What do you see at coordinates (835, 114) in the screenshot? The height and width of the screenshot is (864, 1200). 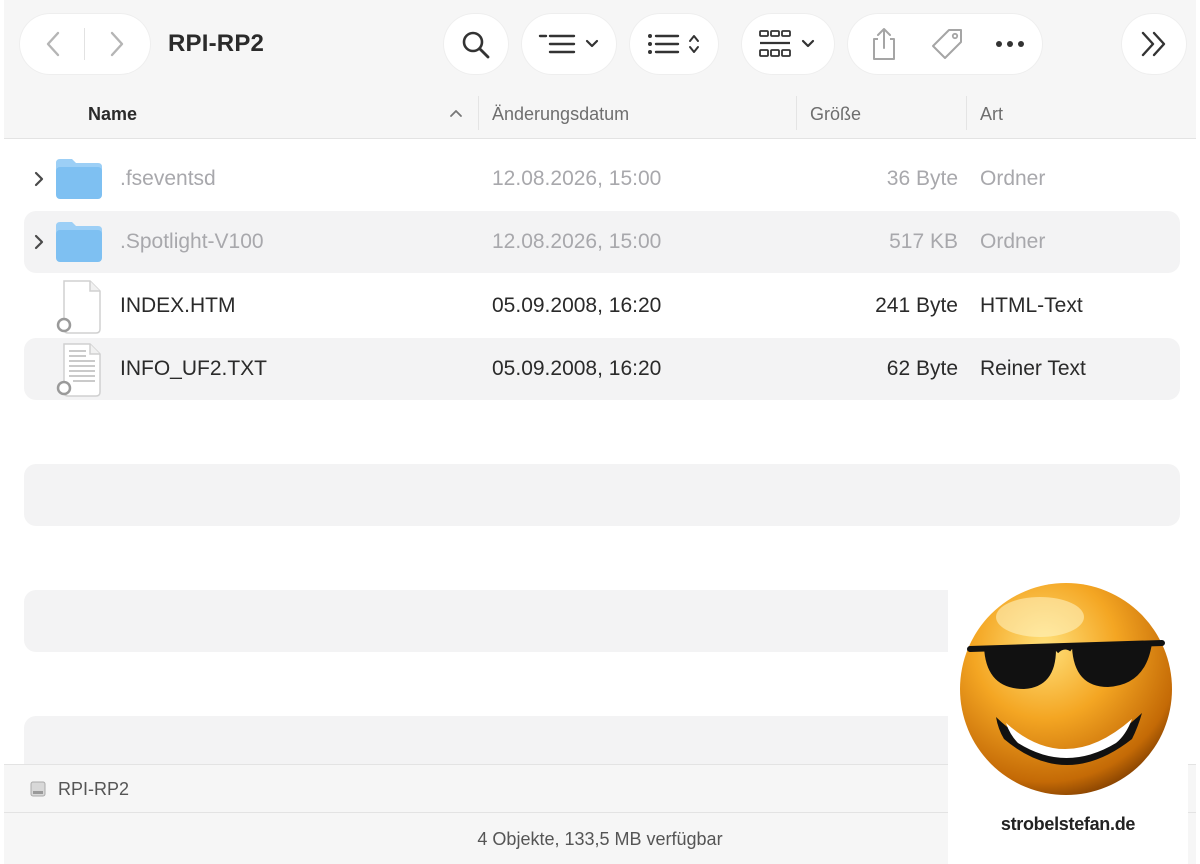 I see `column-size: Größe` at bounding box center [835, 114].